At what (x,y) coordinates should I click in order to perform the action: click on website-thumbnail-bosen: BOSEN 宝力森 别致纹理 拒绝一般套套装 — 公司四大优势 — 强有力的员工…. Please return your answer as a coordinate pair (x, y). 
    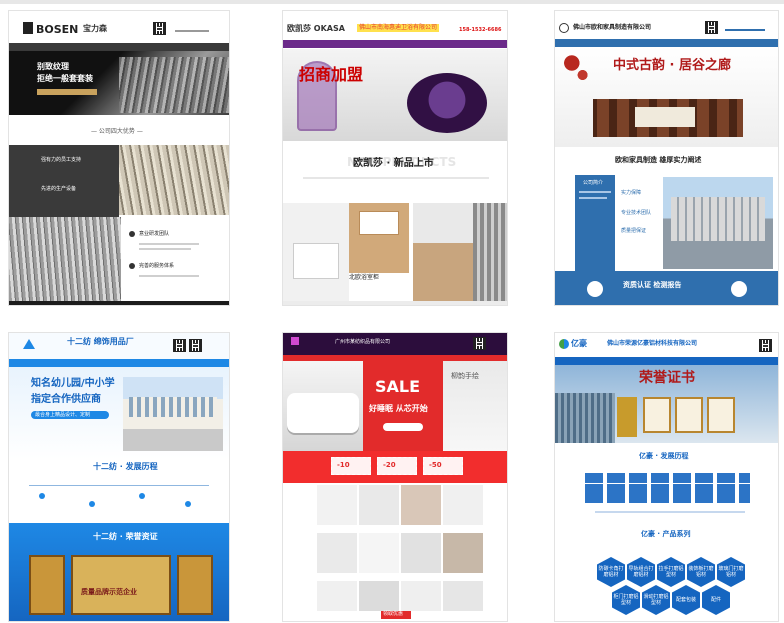
    Looking at the image, I should click on (119, 158).